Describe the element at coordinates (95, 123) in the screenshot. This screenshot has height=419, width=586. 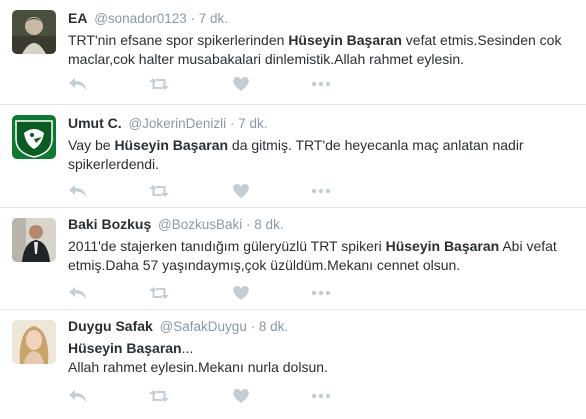
I see `user-name: Umut C.` at that location.